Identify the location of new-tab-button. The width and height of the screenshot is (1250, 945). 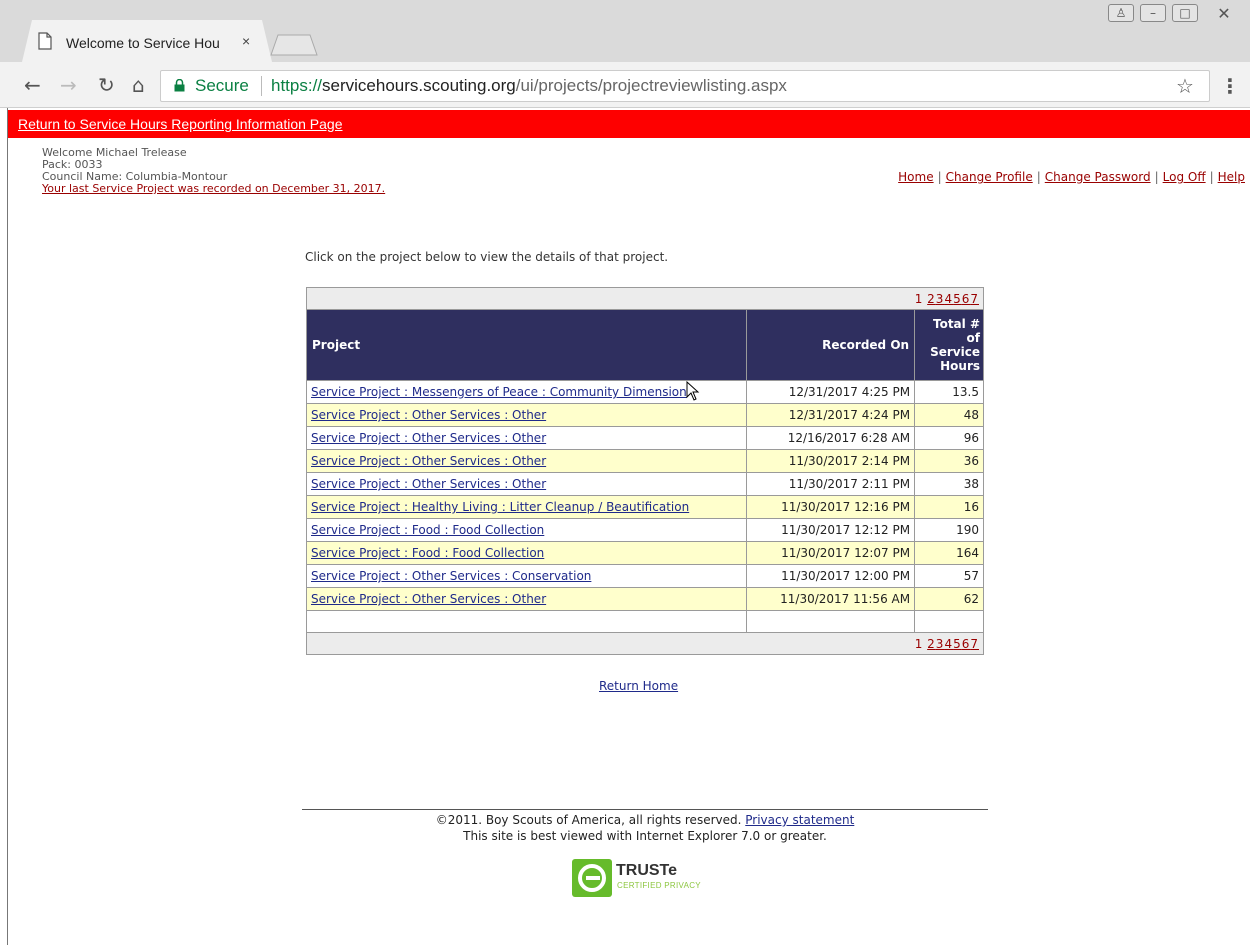
(294, 45).